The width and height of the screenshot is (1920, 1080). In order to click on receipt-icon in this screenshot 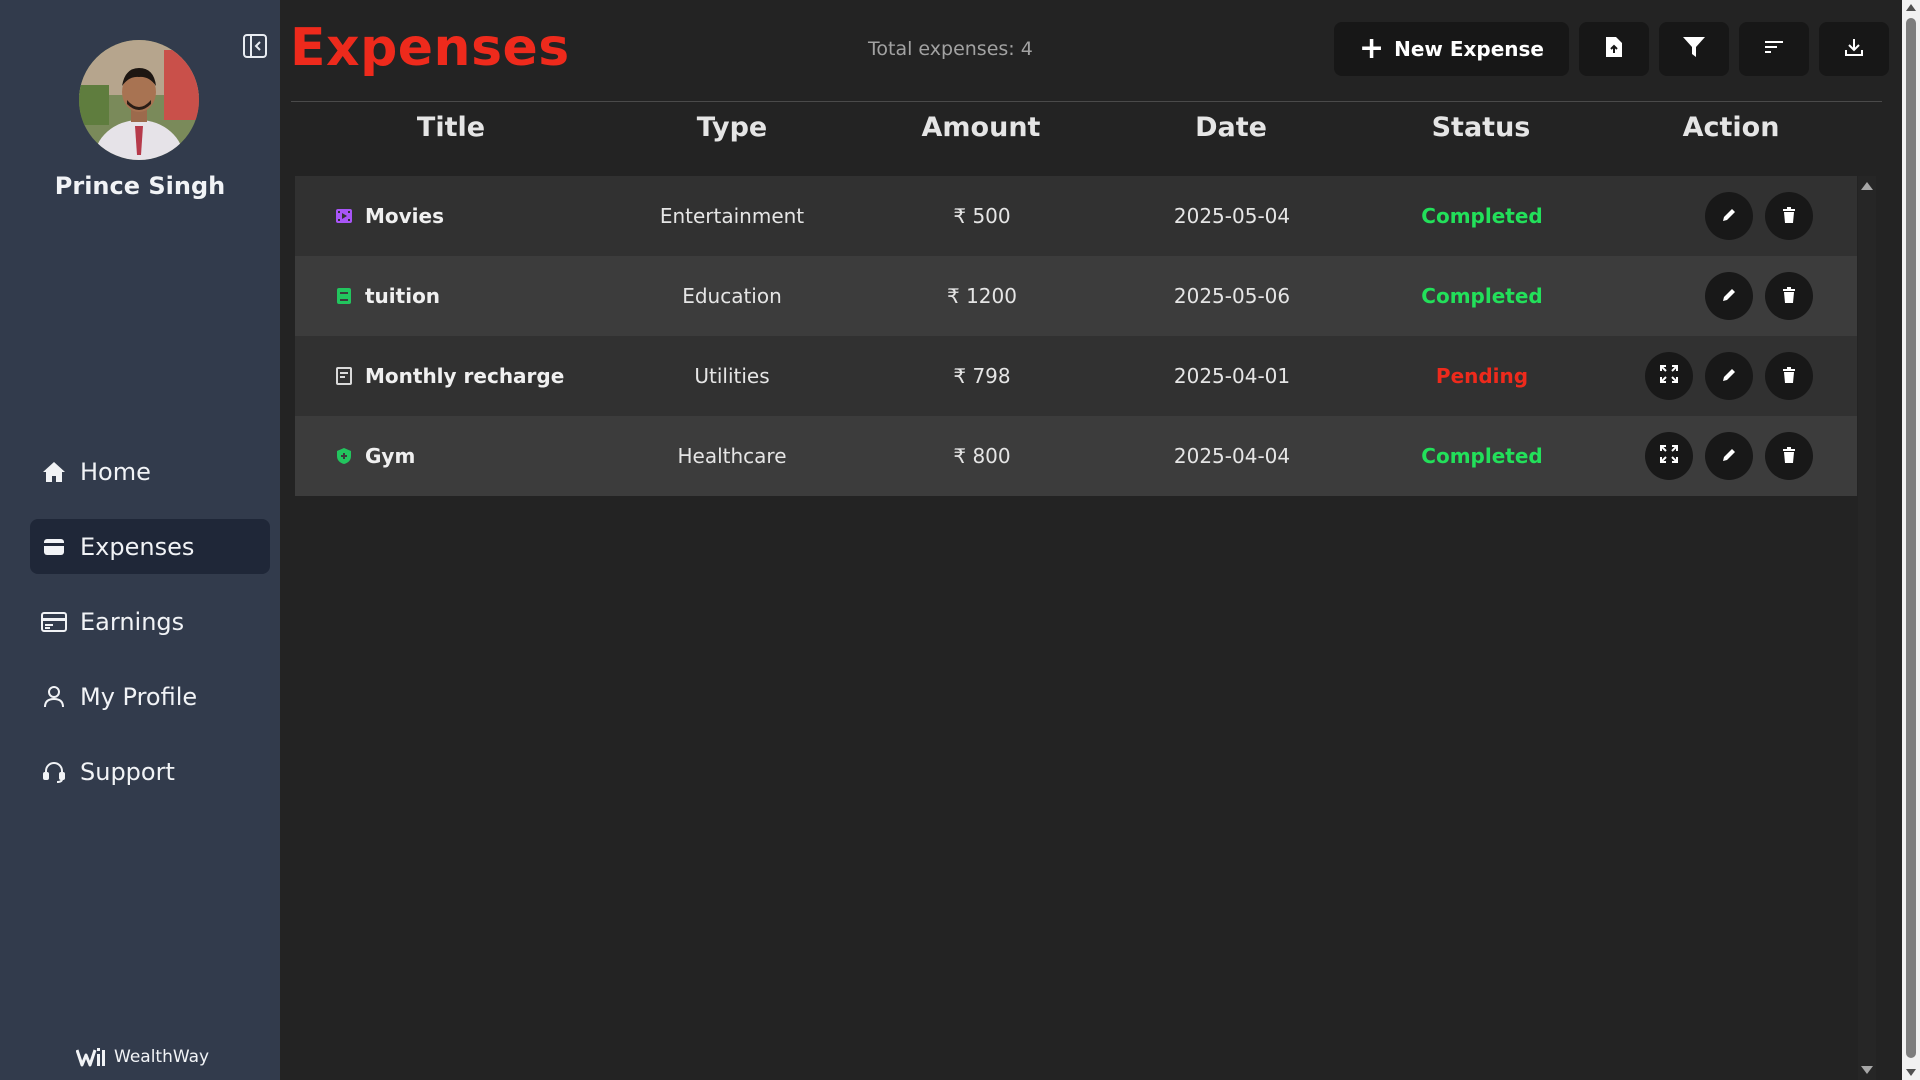, I will do `click(344, 376)`.